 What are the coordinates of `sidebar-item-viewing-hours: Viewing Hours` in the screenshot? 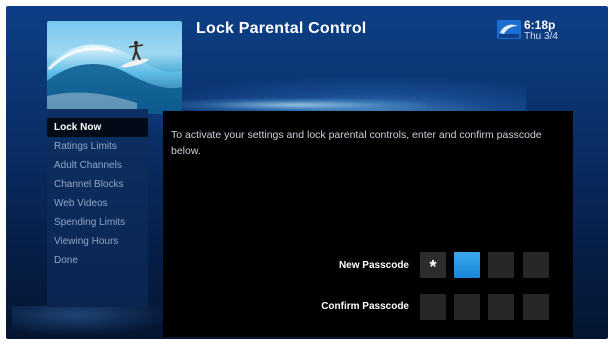 It's located at (97, 241).